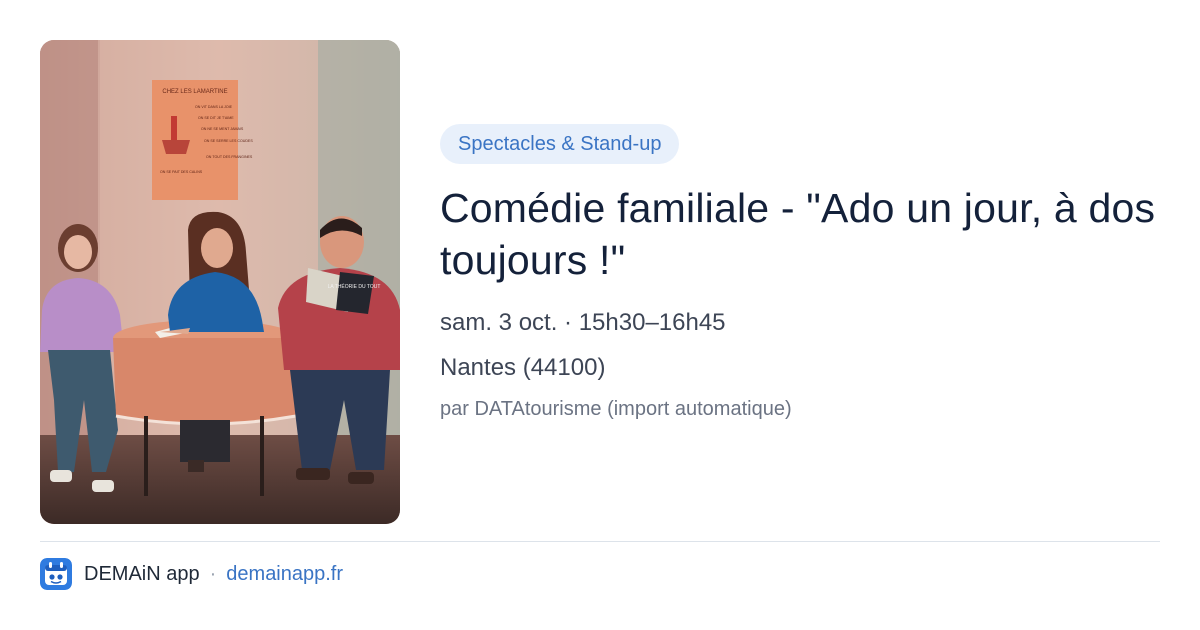 This screenshot has width=1200, height=630. What do you see at coordinates (284, 574) in the screenshot?
I see `app-domain-link: demainapp.fr` at bounding box center [284, 574].